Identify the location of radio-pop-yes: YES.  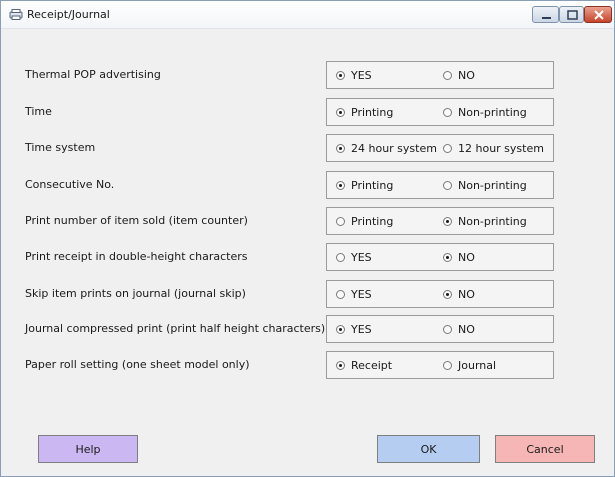
(354, 75).